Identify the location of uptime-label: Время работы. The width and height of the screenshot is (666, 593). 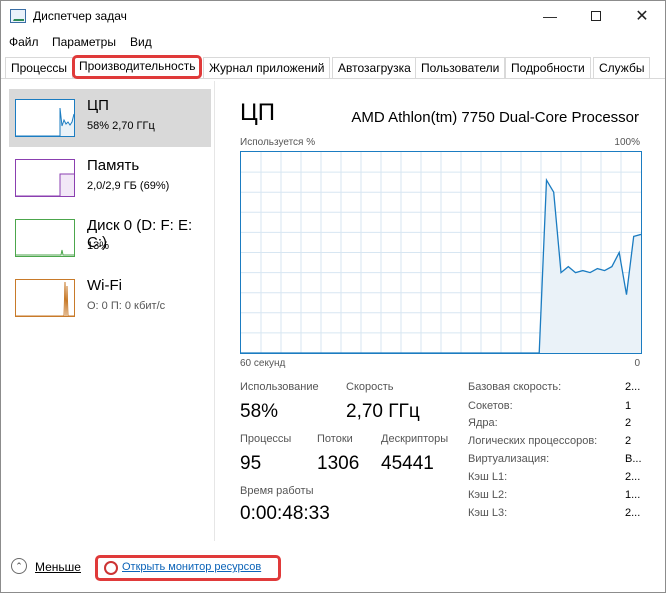
(277, 491).